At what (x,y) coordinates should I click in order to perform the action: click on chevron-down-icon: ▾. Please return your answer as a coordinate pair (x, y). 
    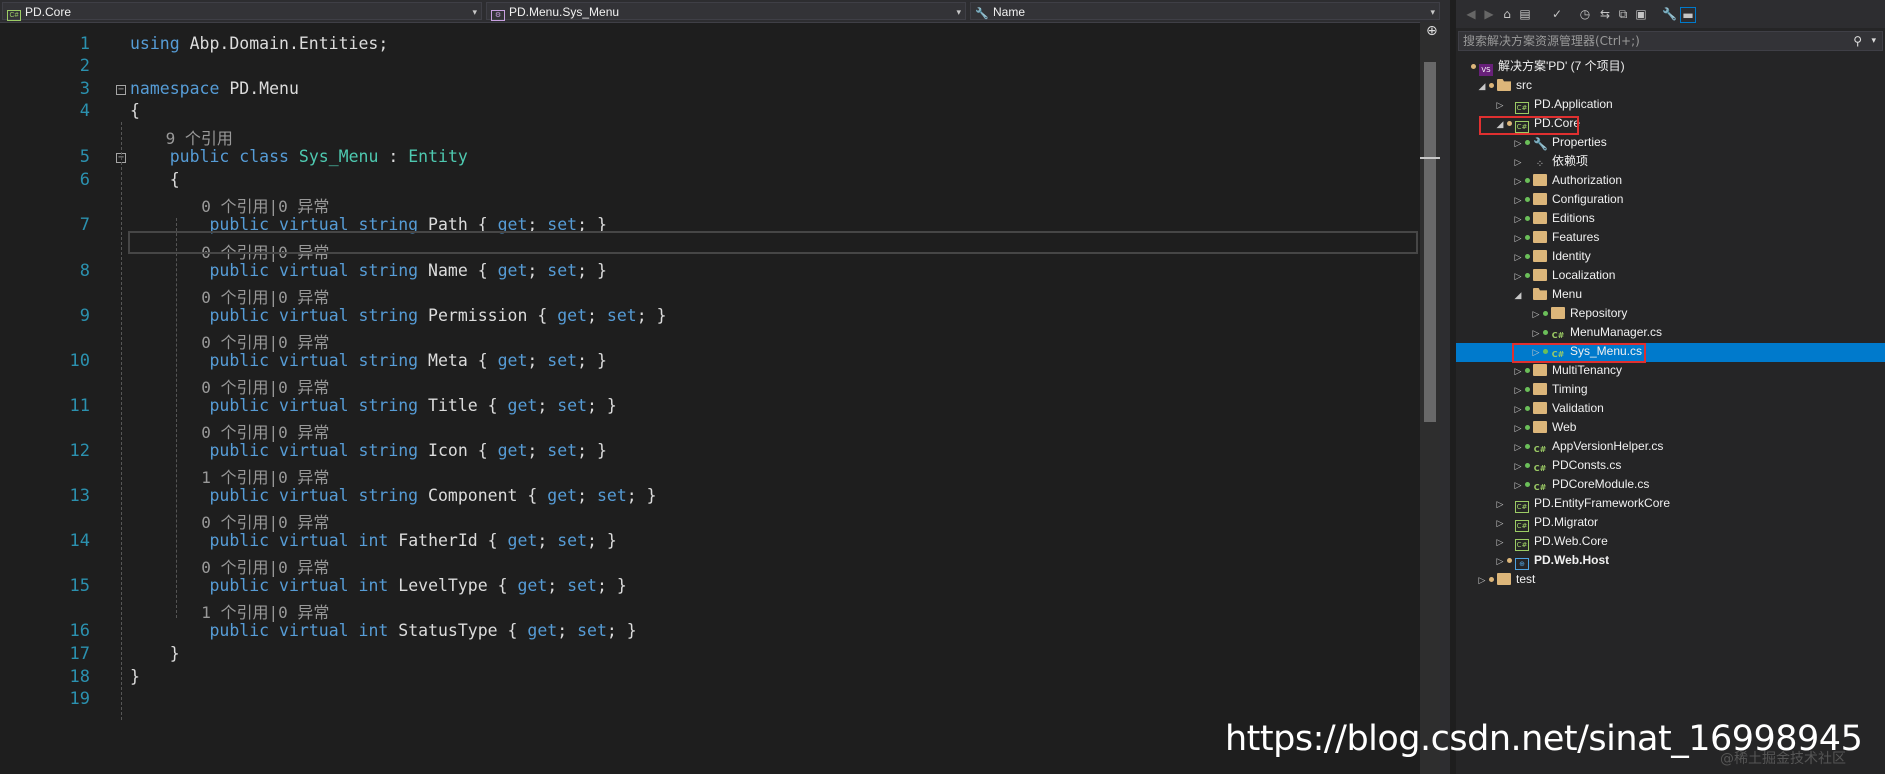
    Looking at the image, I should click on (1873, 41).